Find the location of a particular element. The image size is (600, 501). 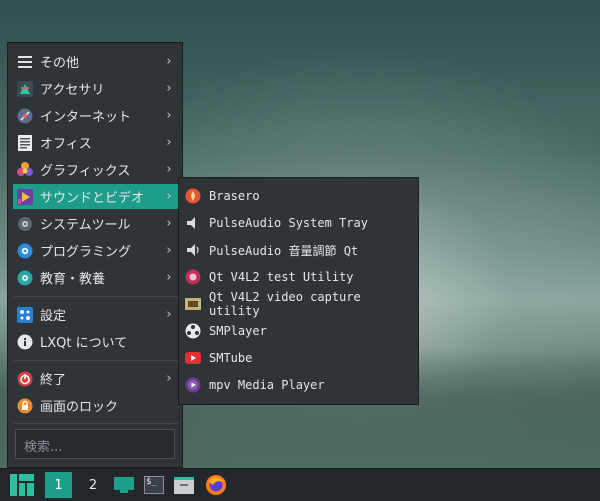

menu-item-label: グラフィックス is located at coordinates (85, 171).